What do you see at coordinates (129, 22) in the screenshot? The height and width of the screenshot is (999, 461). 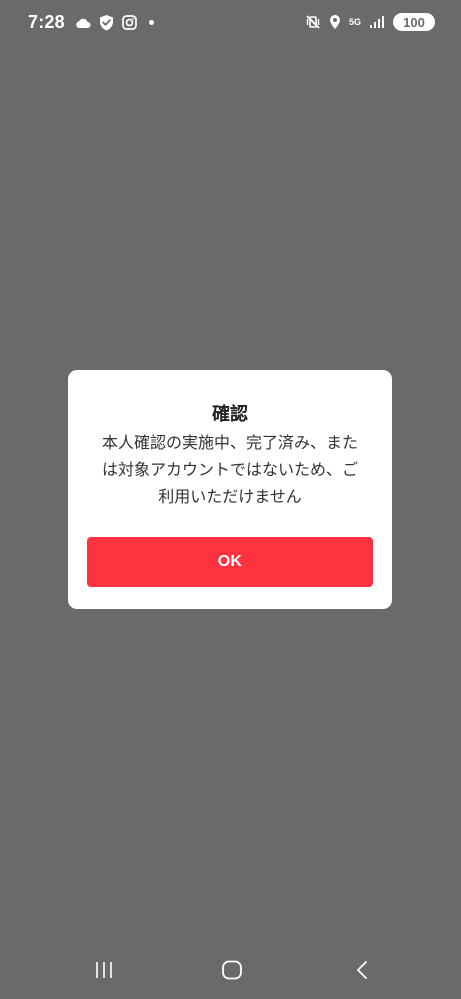 I see `instagram-icon` at bounding box center [129, 22].